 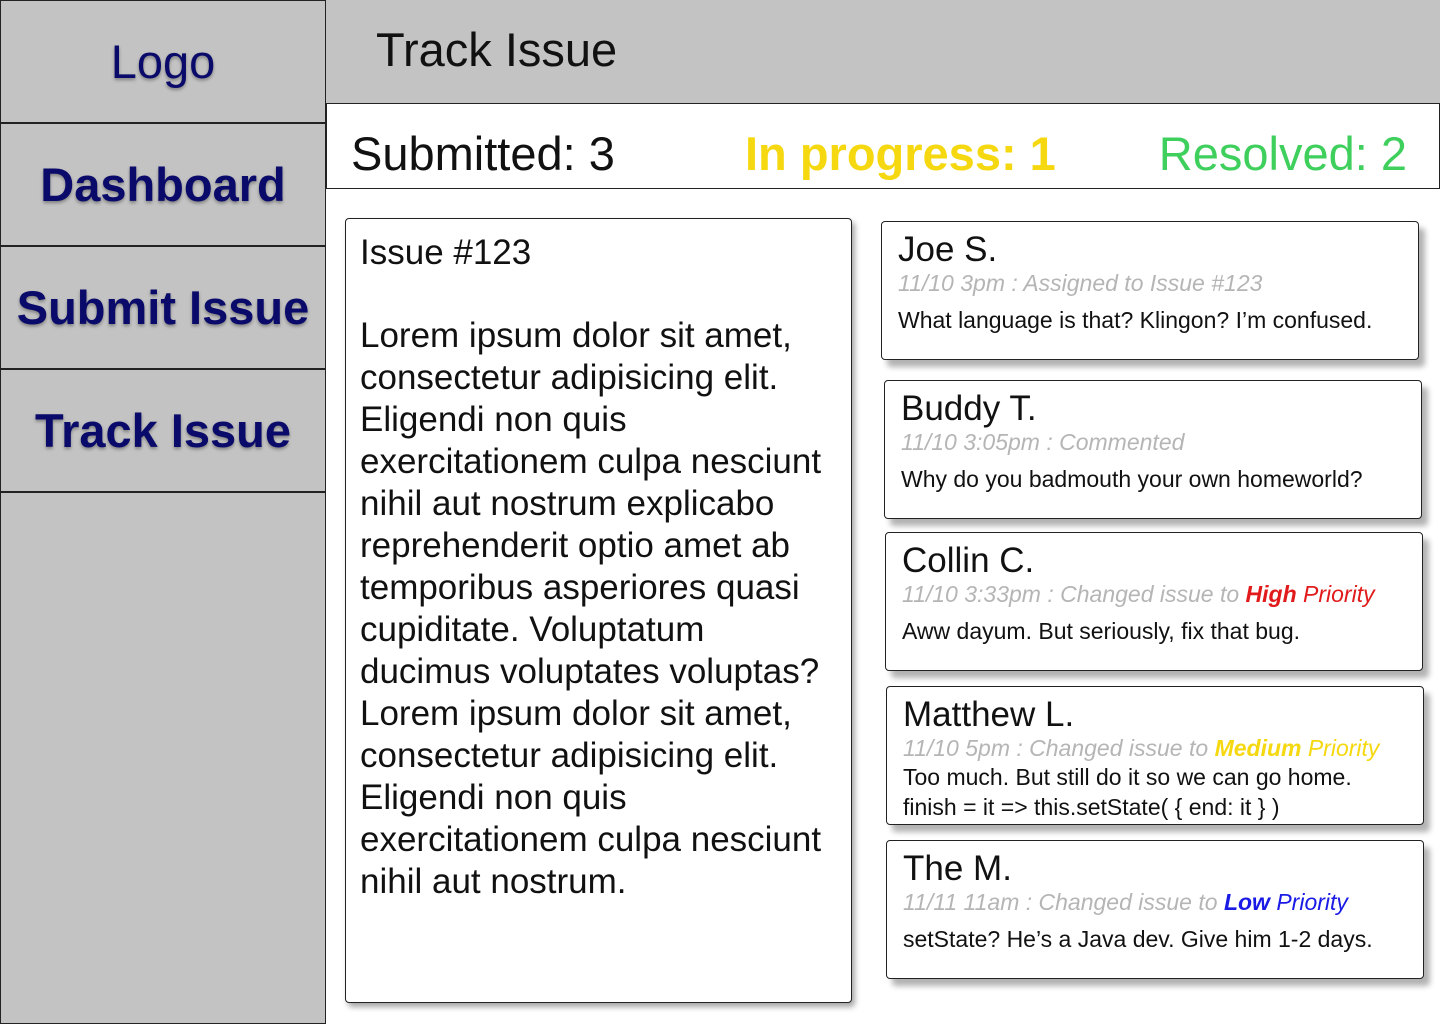 I want to click on issue-title: Issue #123, so click(x=446, y=252).